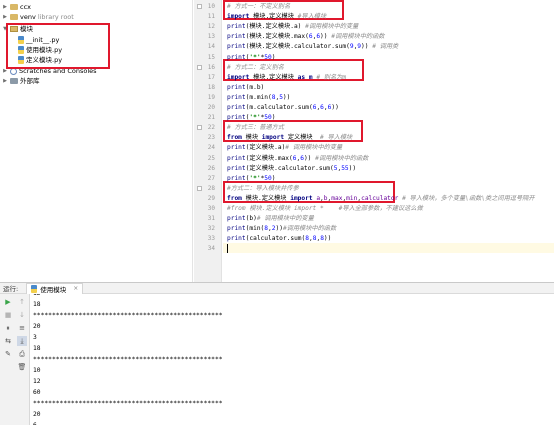 This screenshot has height=425, width=554. I want to click on code-line: print(m.calculator.sum(6,6,6)), so click(283, 108).